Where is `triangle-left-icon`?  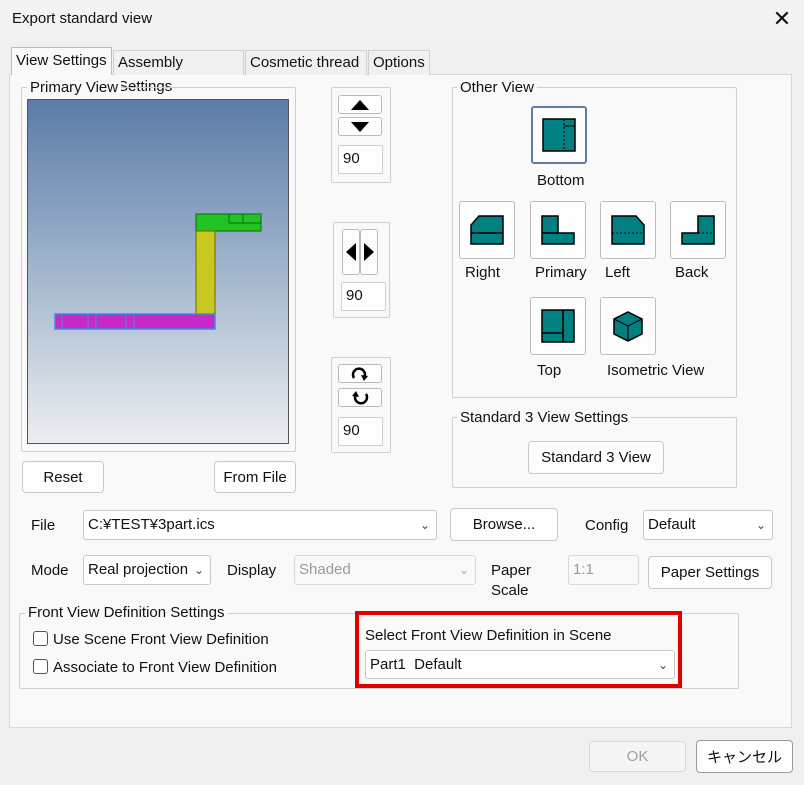
triangle-left-icon is located at coordinates (351, 252).